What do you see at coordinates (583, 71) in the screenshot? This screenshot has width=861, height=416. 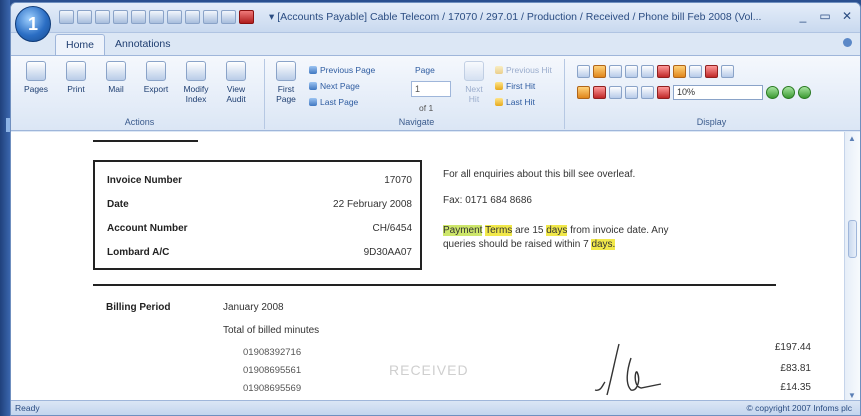 I see `fit-width-icon` at bounding box center [583, 71].